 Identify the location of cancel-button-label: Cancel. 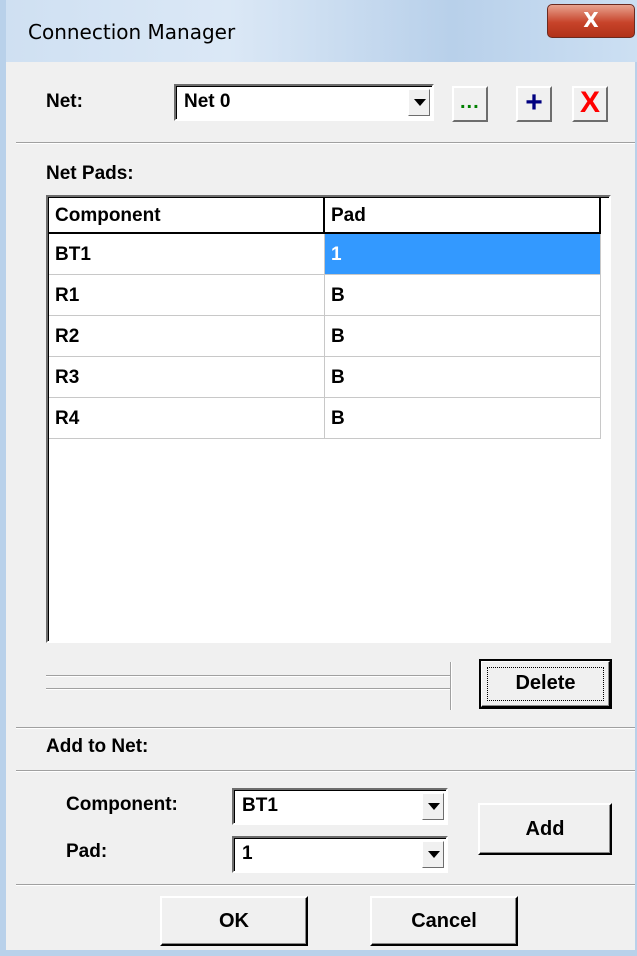
(444, 921).